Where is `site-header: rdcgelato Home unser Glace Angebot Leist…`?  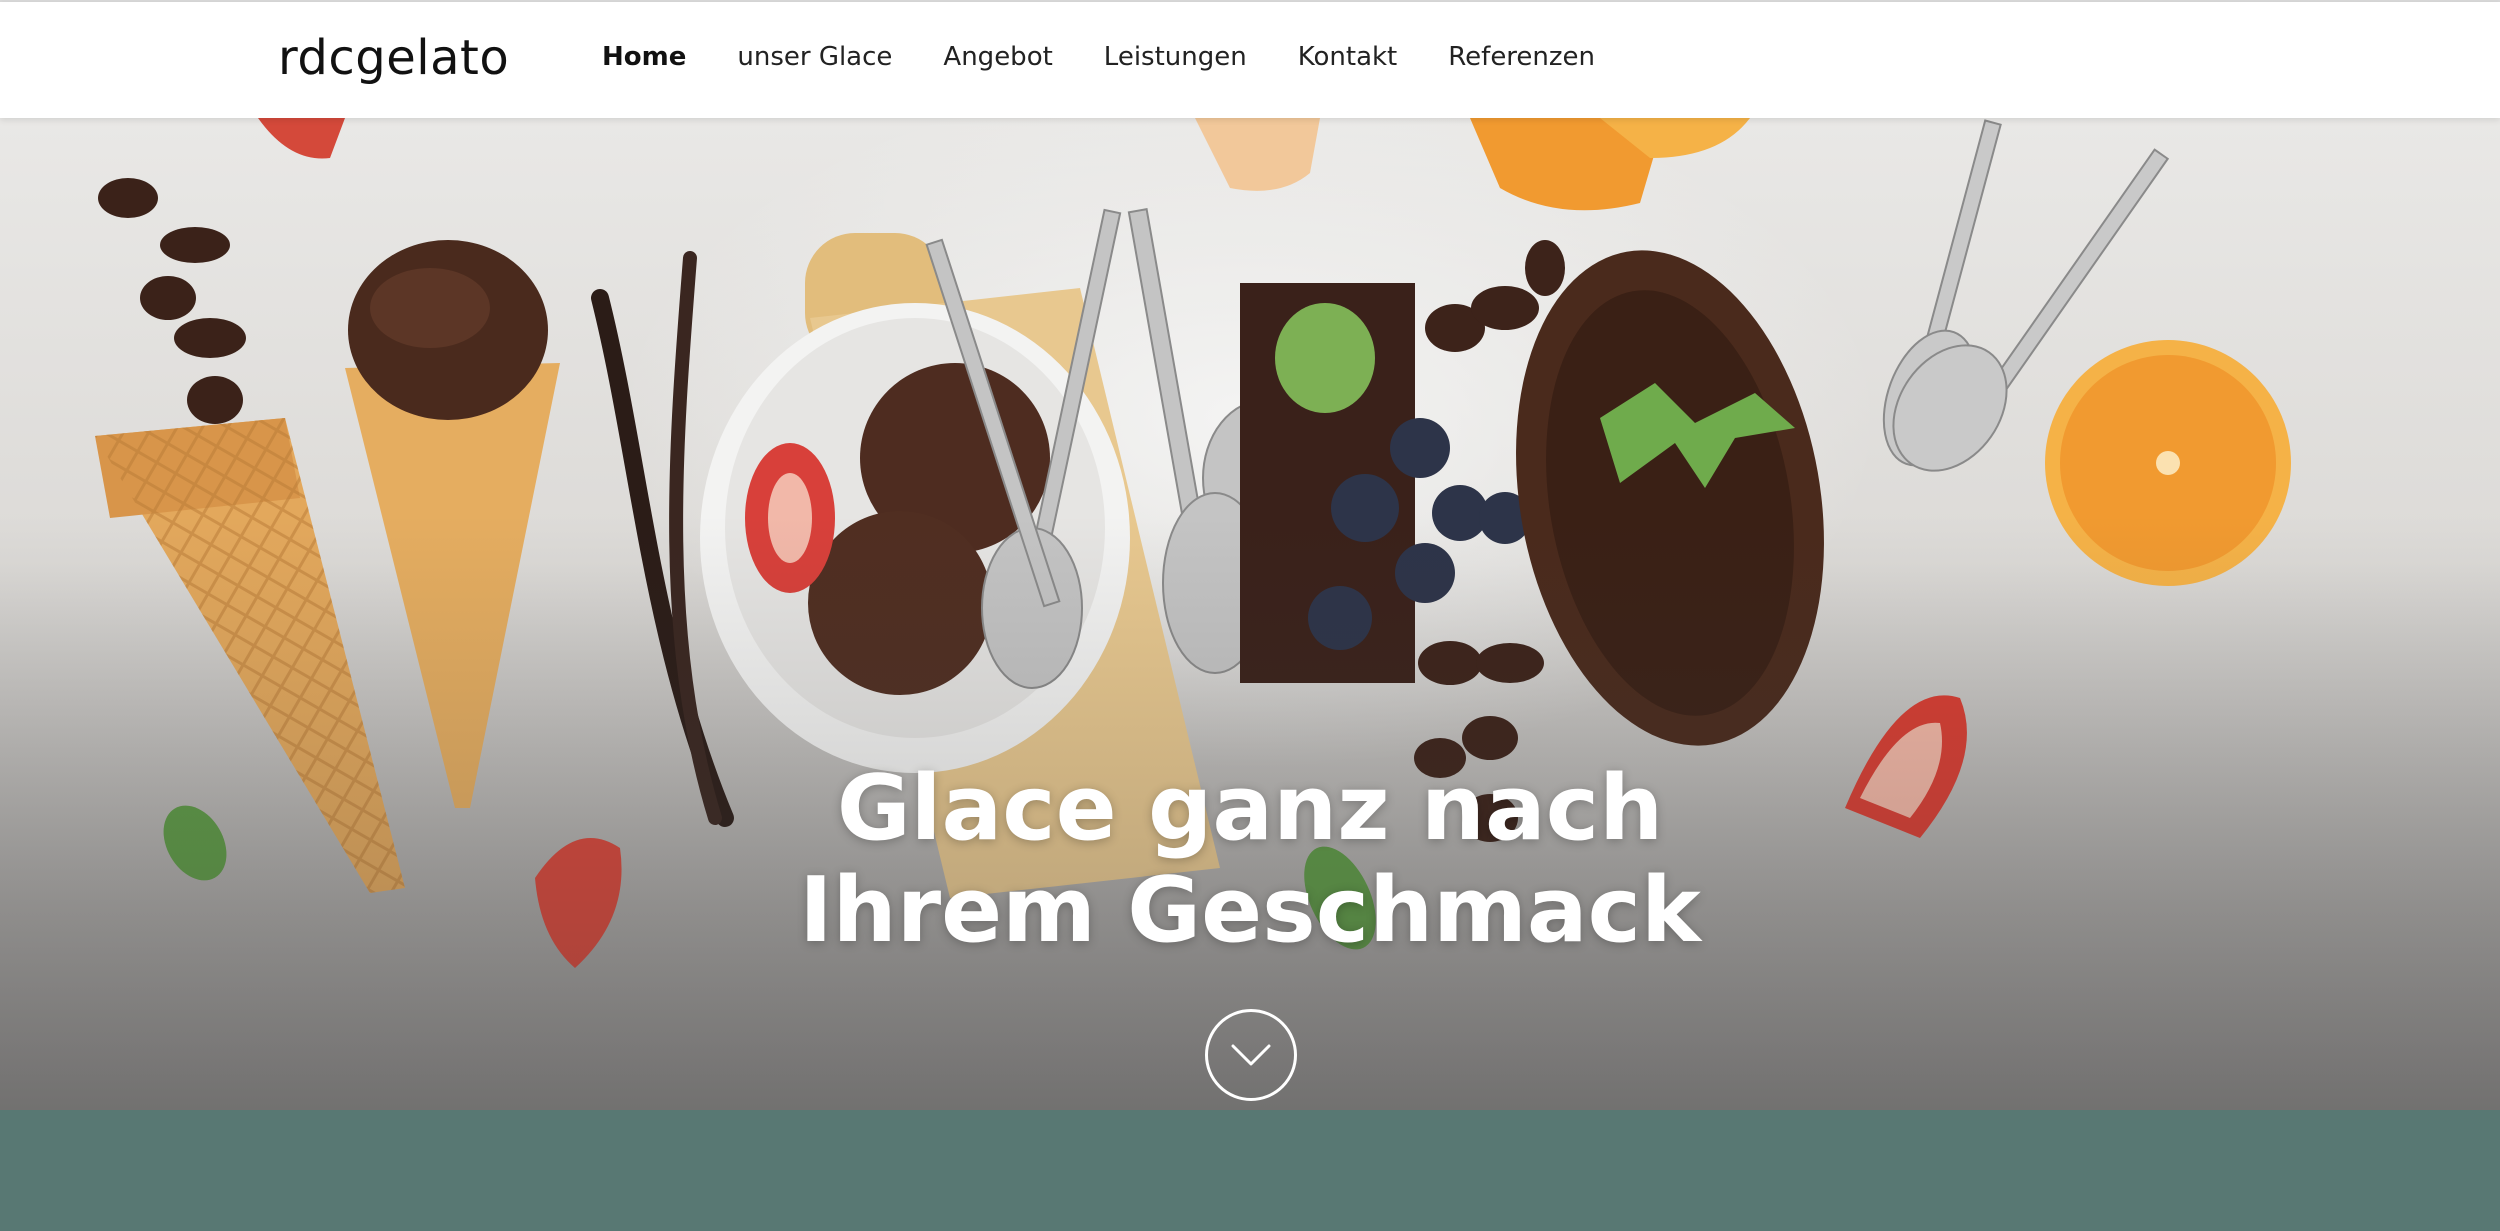 site-header: rdcgelato Home unser Glace Angebot Leist… is located at coordinates (1250, 60).